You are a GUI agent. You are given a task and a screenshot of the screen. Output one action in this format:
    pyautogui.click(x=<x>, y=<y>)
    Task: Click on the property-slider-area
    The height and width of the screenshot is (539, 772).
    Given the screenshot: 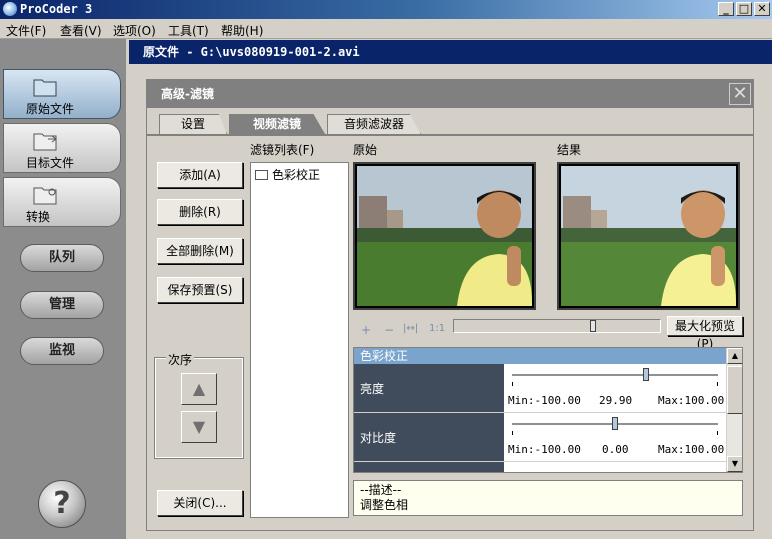 What is the action you would take?
    pyautogui.click(x=615, y=467)
    